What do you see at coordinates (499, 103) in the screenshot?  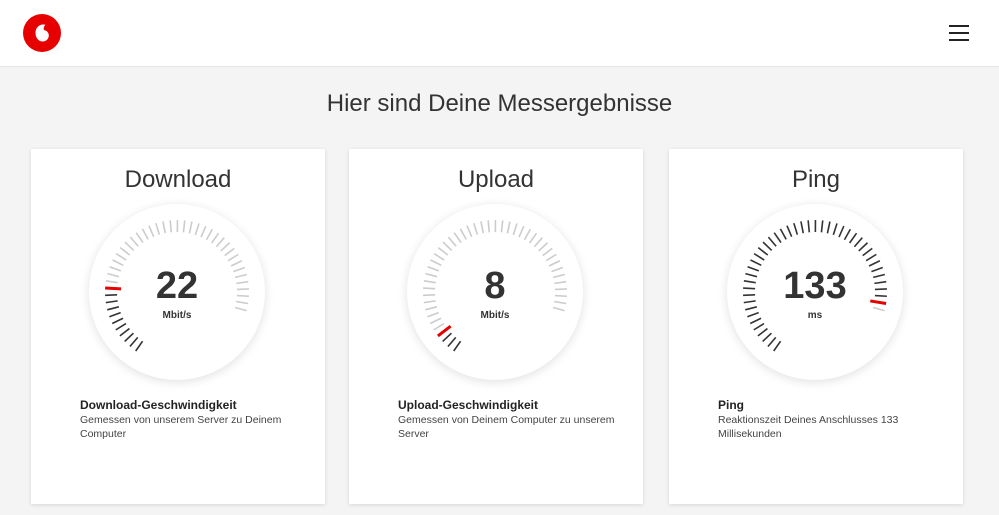 I see `page-title: Hier sind Deine Messergebnisse` at bounding box center [499, 103].